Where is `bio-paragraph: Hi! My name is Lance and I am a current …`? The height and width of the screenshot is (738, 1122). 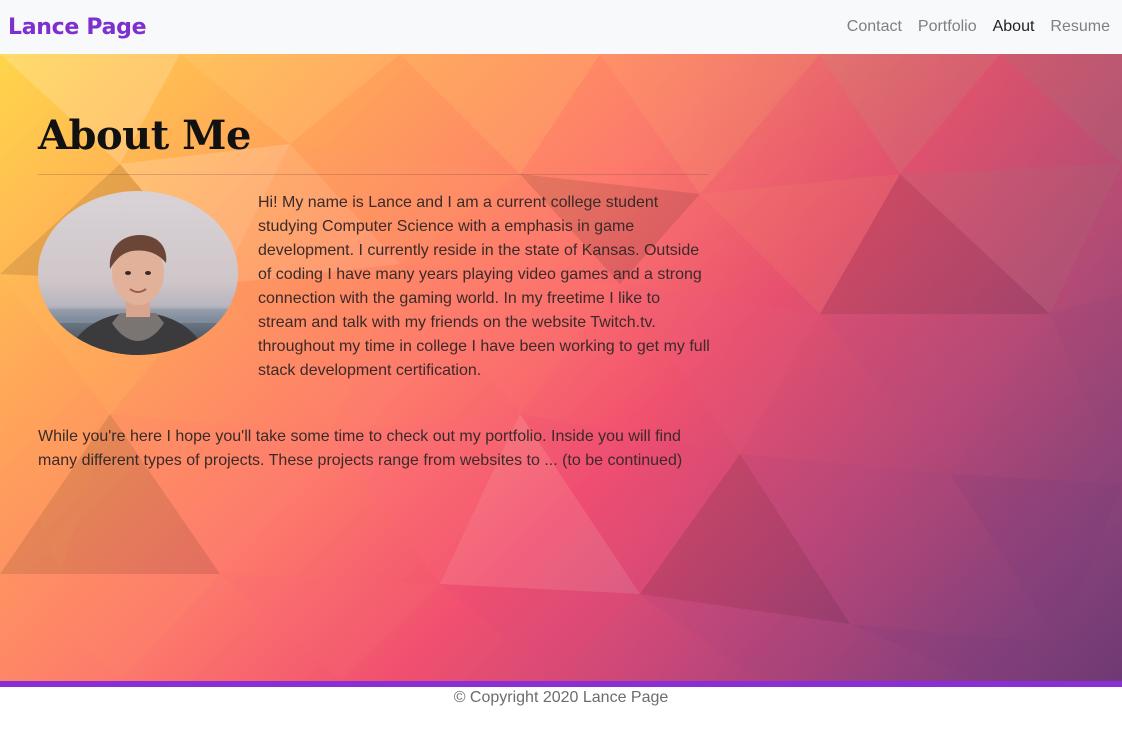
bio-paragraph: Hi! My name is Lance and I am a current … is located at coordinates (484, 286).